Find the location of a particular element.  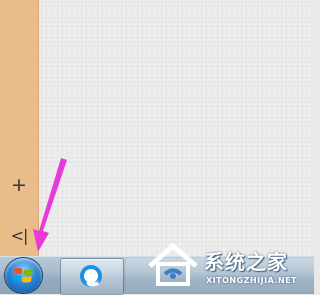

windows-logo-icon is located at coordinates (23, 275).